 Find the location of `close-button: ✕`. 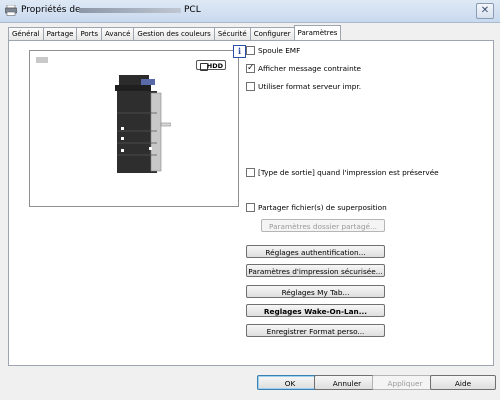

close-button: ✕ is located at coordinates (485, 11).